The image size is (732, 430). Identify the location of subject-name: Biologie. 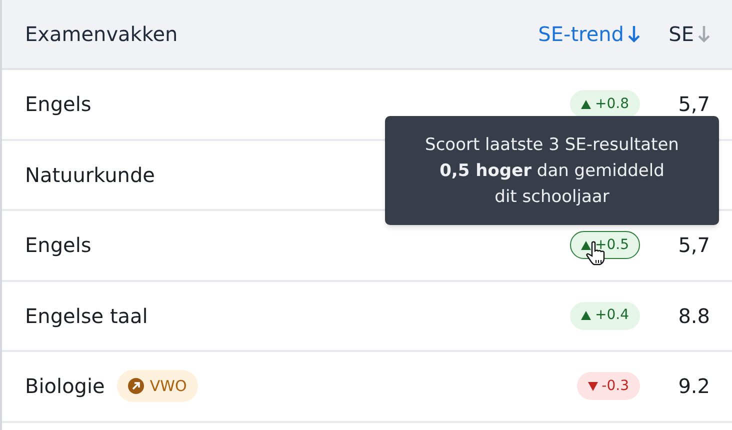
(65, 386).